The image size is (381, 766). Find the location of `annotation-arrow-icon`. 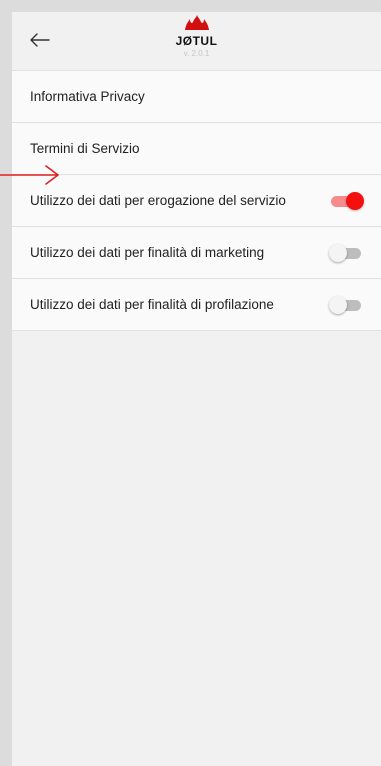

annotation-arrow-icon is located at coordinates (29, 175).